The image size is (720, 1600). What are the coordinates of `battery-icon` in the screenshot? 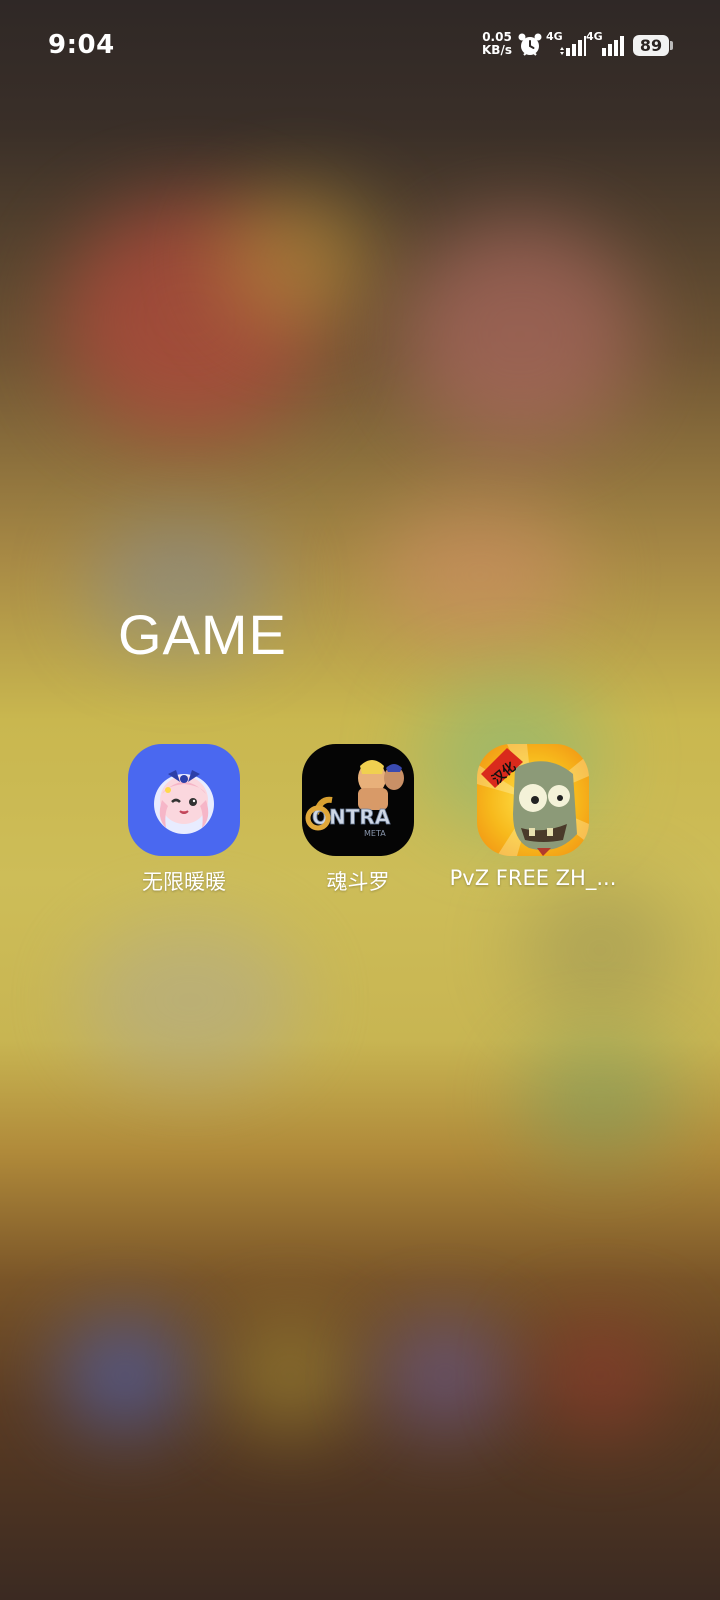 It's located at (671, 45).